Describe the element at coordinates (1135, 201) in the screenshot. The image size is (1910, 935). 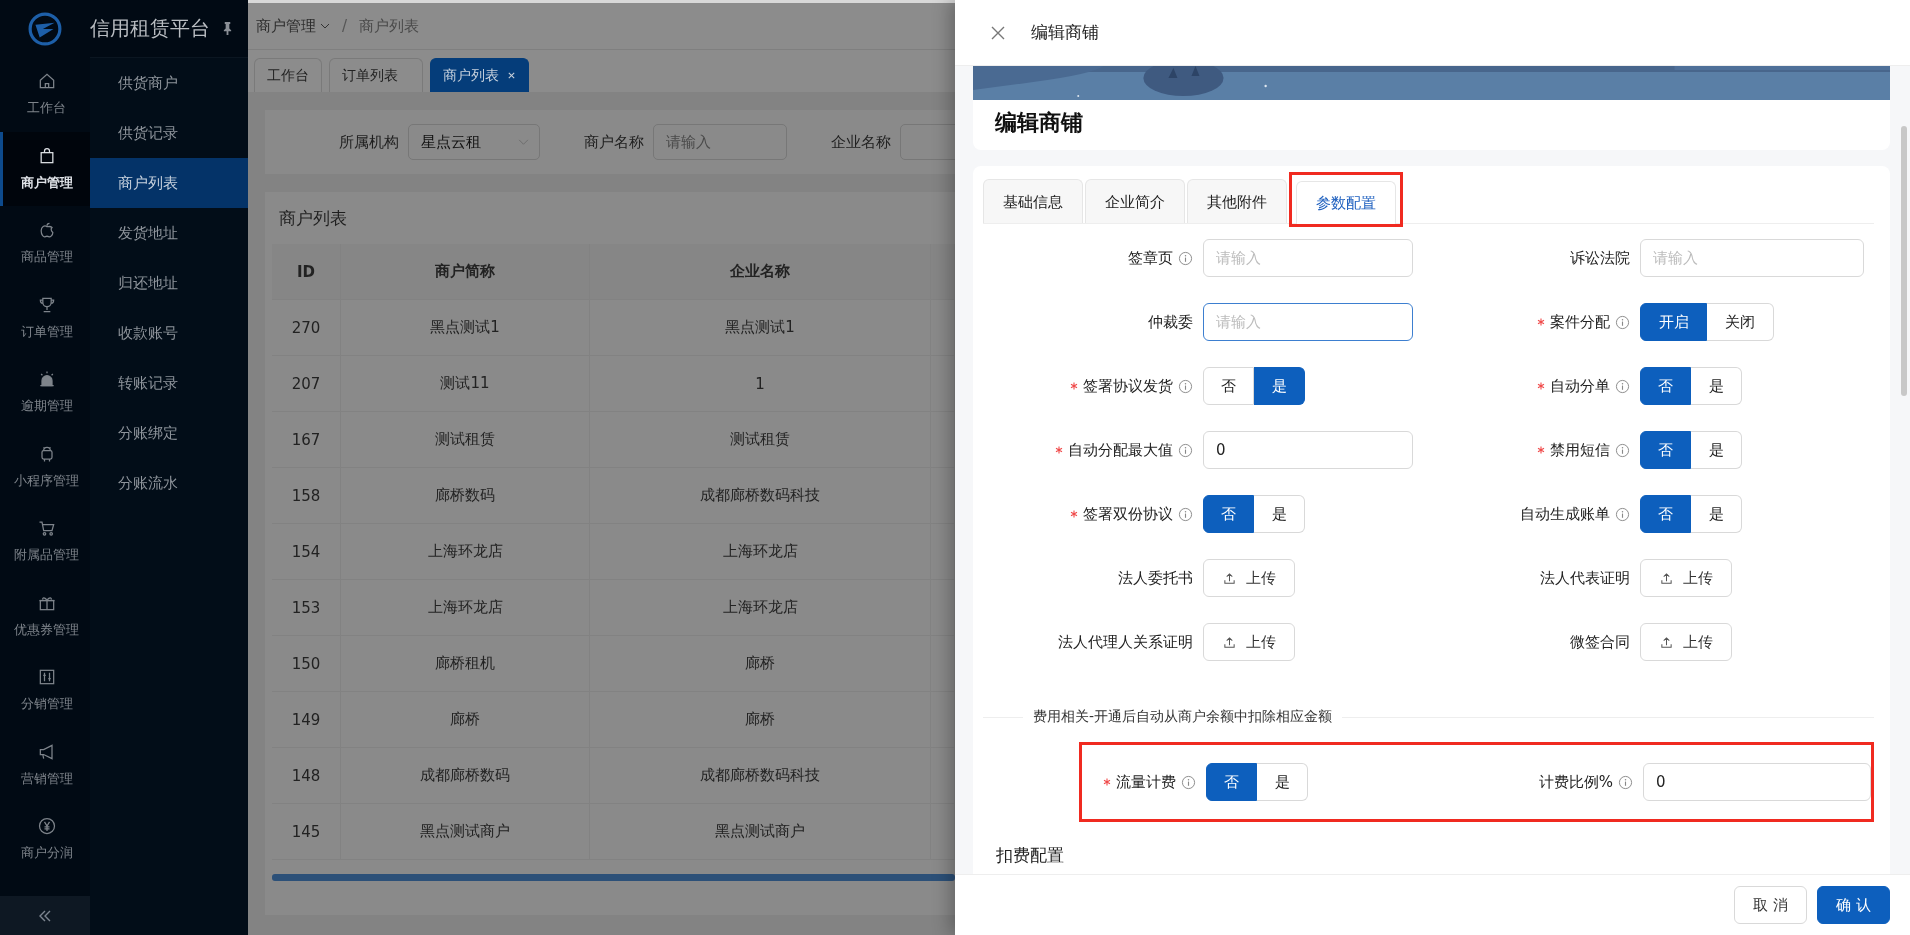
I see `tab: 企业简介` at that location.